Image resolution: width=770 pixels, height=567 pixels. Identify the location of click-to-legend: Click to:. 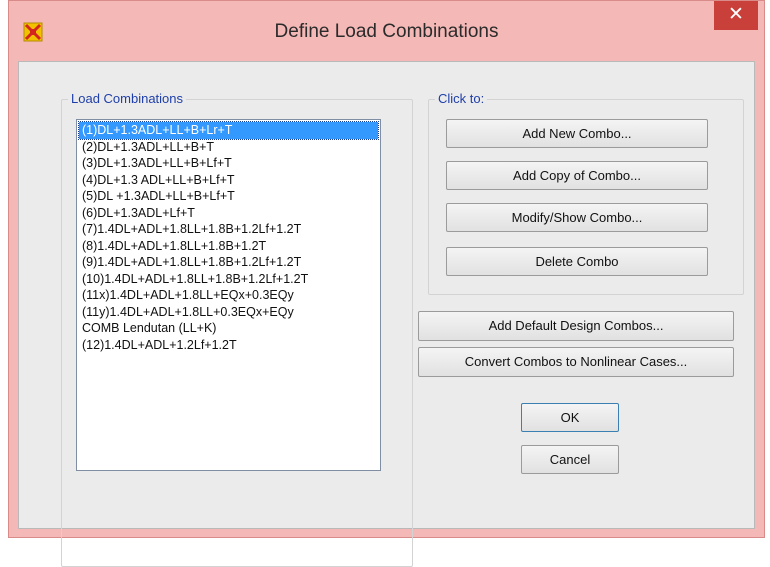
(461, 98).